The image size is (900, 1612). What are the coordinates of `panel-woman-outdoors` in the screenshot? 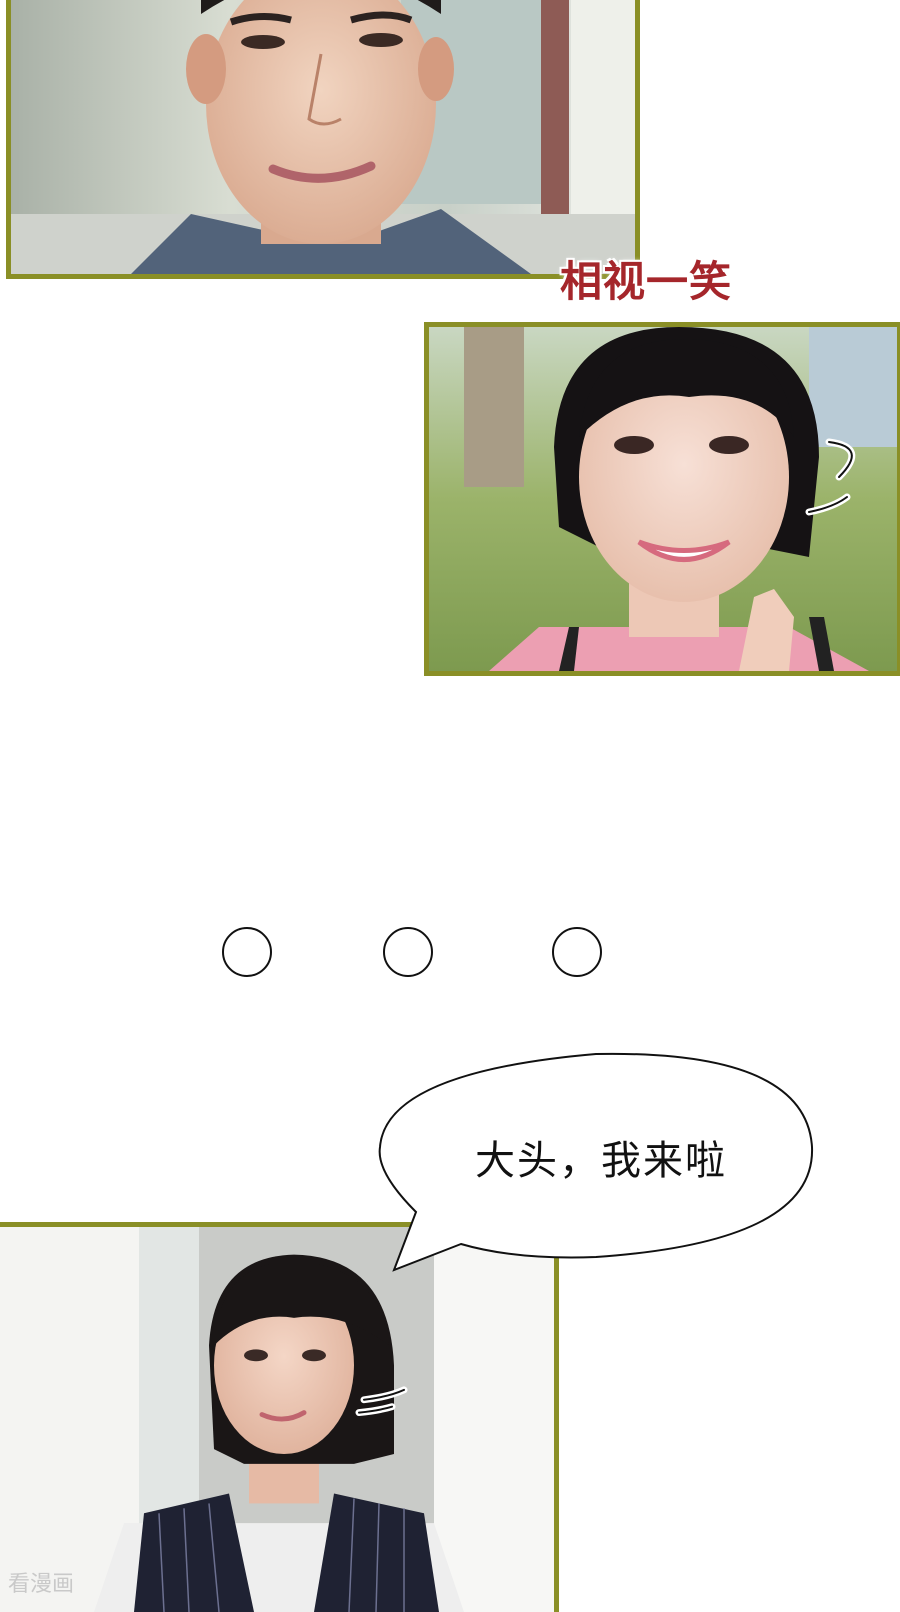 It's located at (662, 499).